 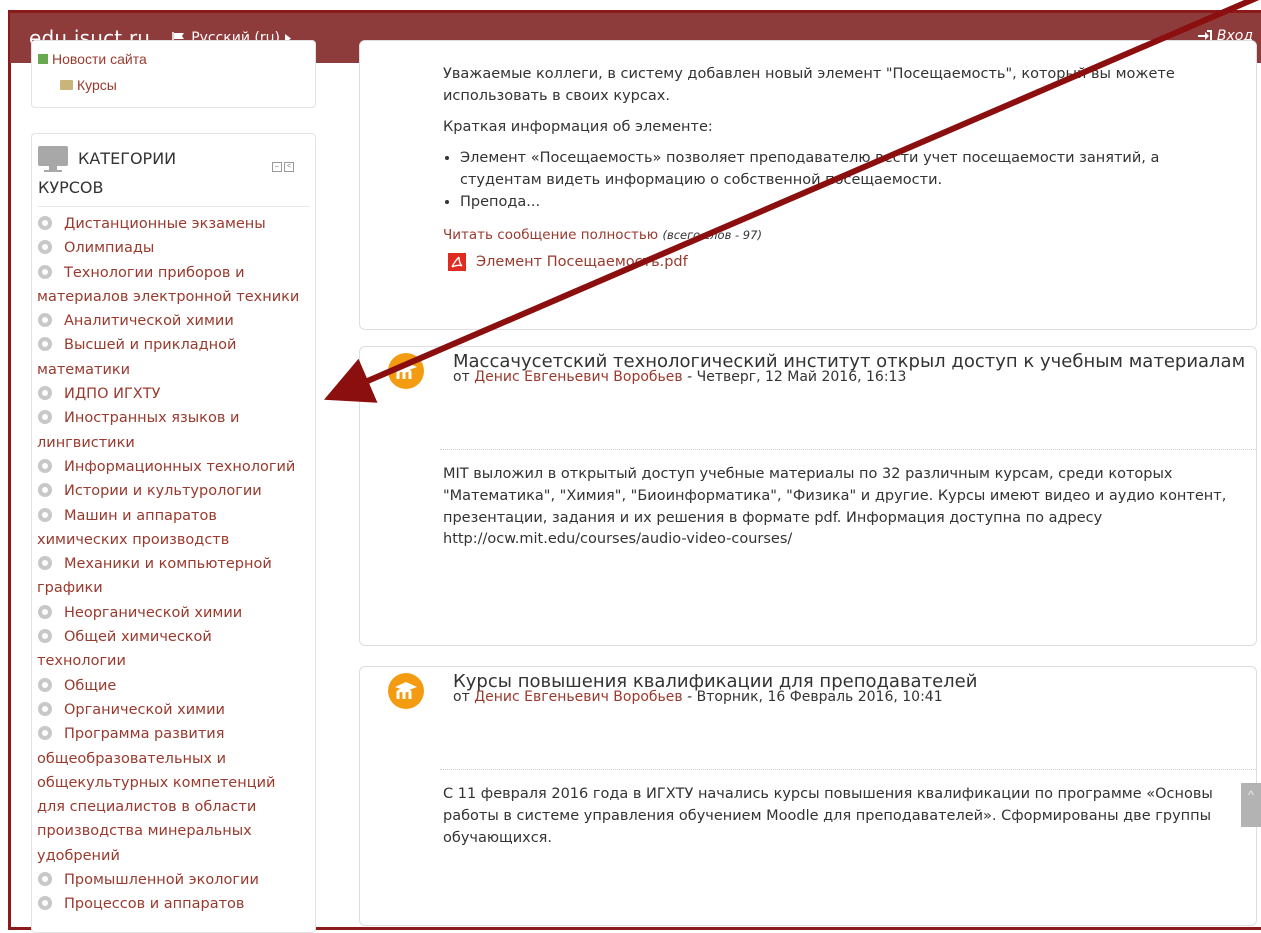 What do you see at coordinates (161, 880) in the screenshot?
I see `category-label: Промышленной экологии` at bounding box center [161, 880].